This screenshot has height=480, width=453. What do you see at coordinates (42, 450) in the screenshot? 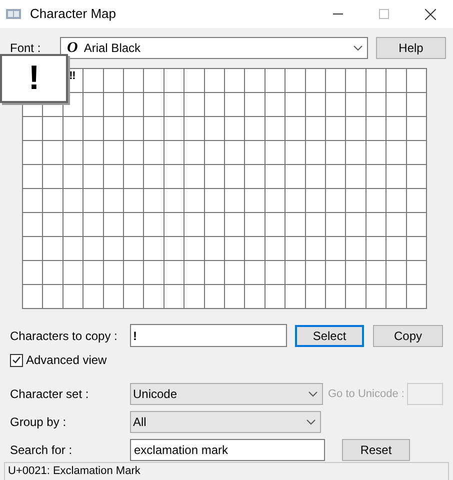
I see `search-label: Search for :` at bounding box center [42, 450].